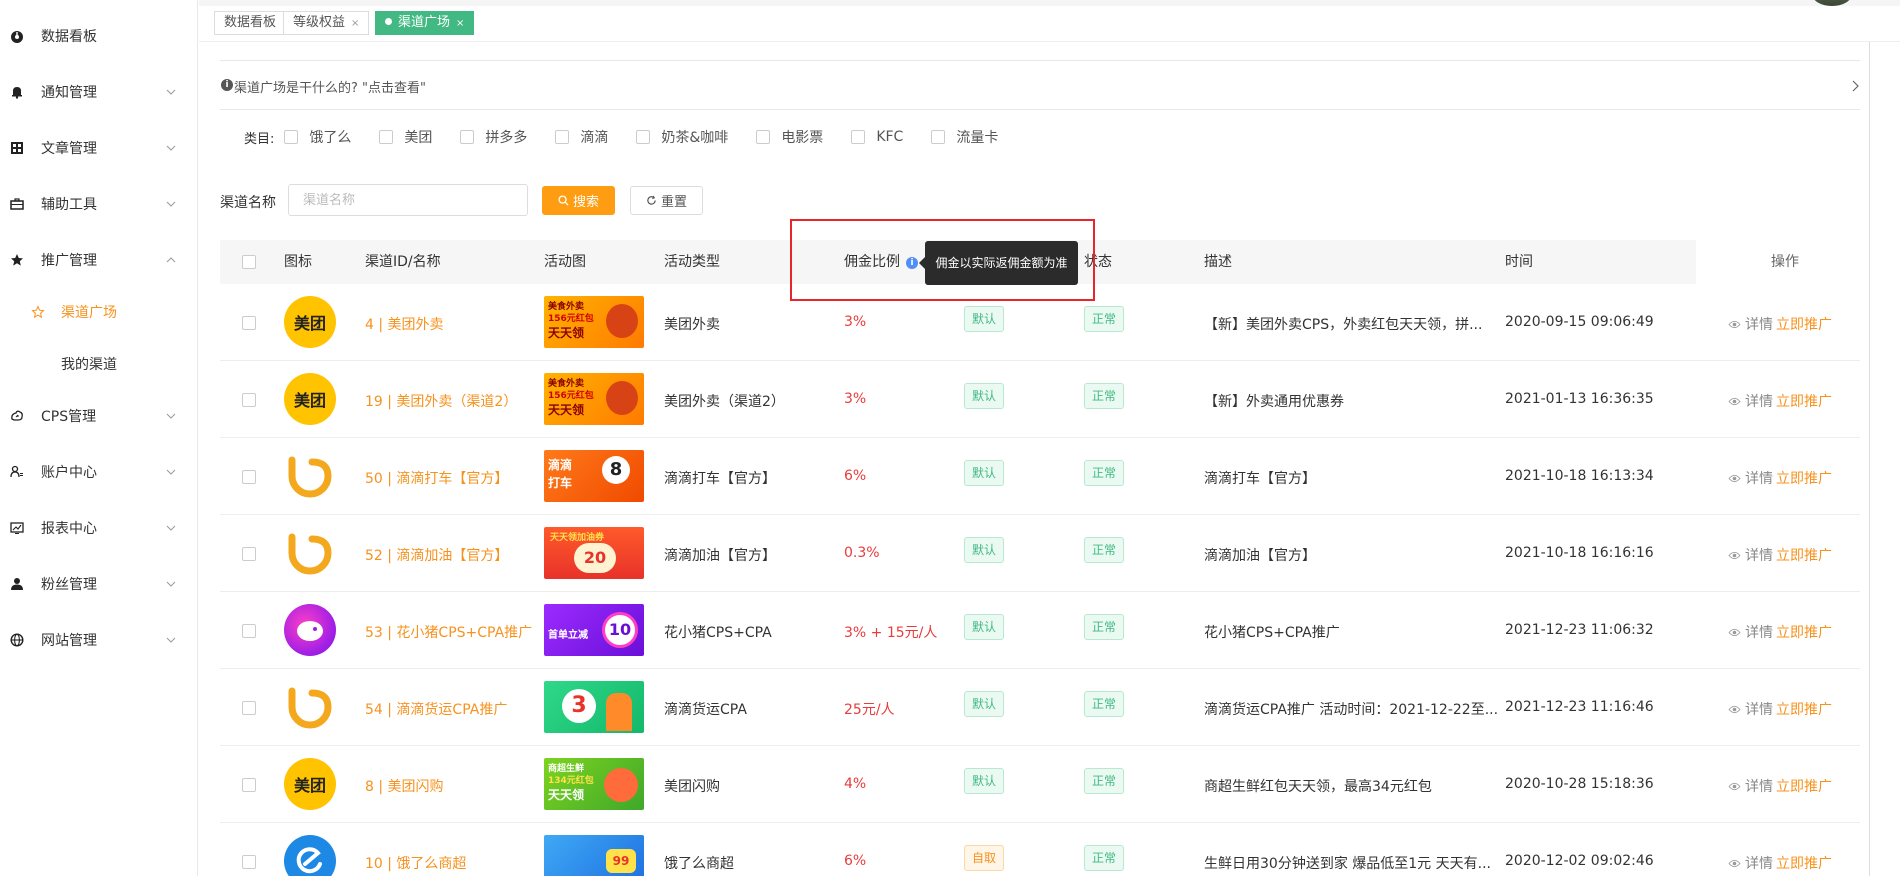  Describe the element at coordinates (578, 200) in the screenshot. I see `search-button: 搜索` at that location.